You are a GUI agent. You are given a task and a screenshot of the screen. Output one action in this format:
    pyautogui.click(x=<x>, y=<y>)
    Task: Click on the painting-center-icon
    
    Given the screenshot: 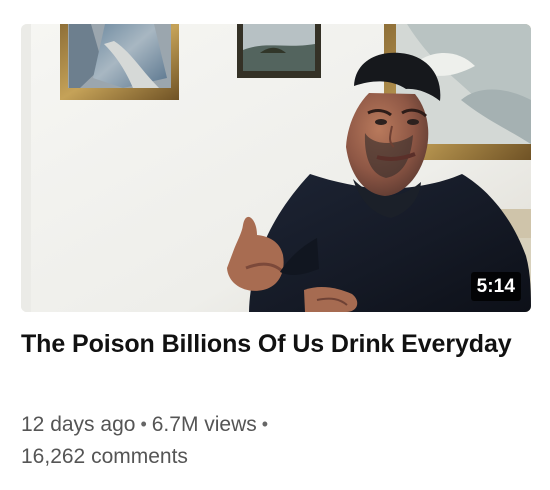 What is the action you would take?
    pyautogui.click(x=279, y=51)
    